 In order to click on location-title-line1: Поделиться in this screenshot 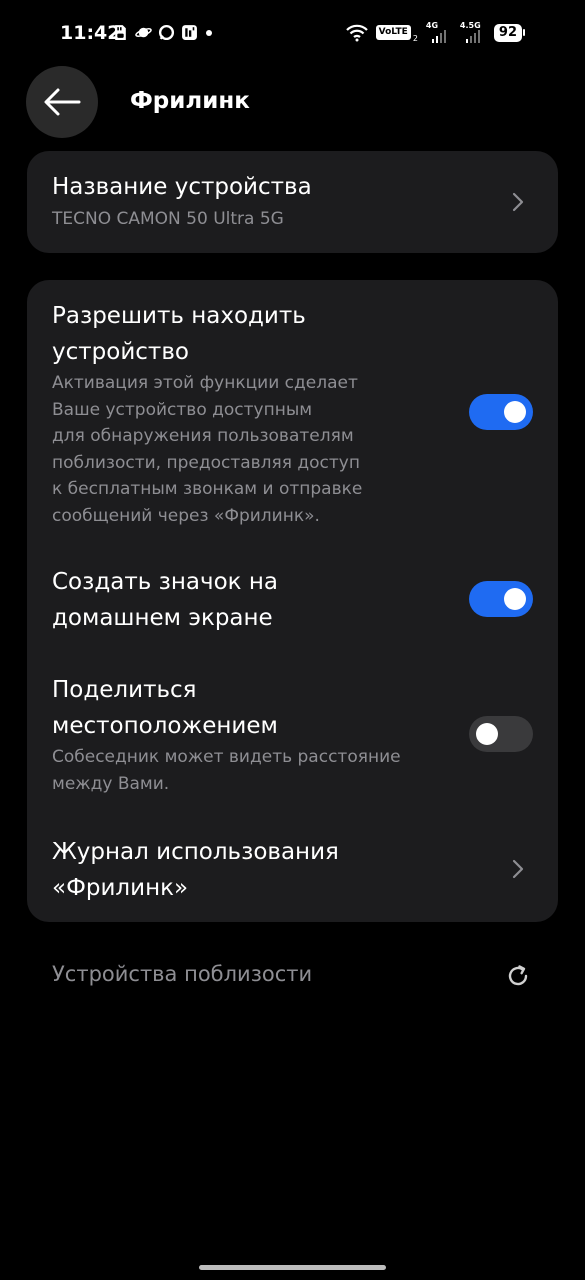, I will do `click(124, 690)`.